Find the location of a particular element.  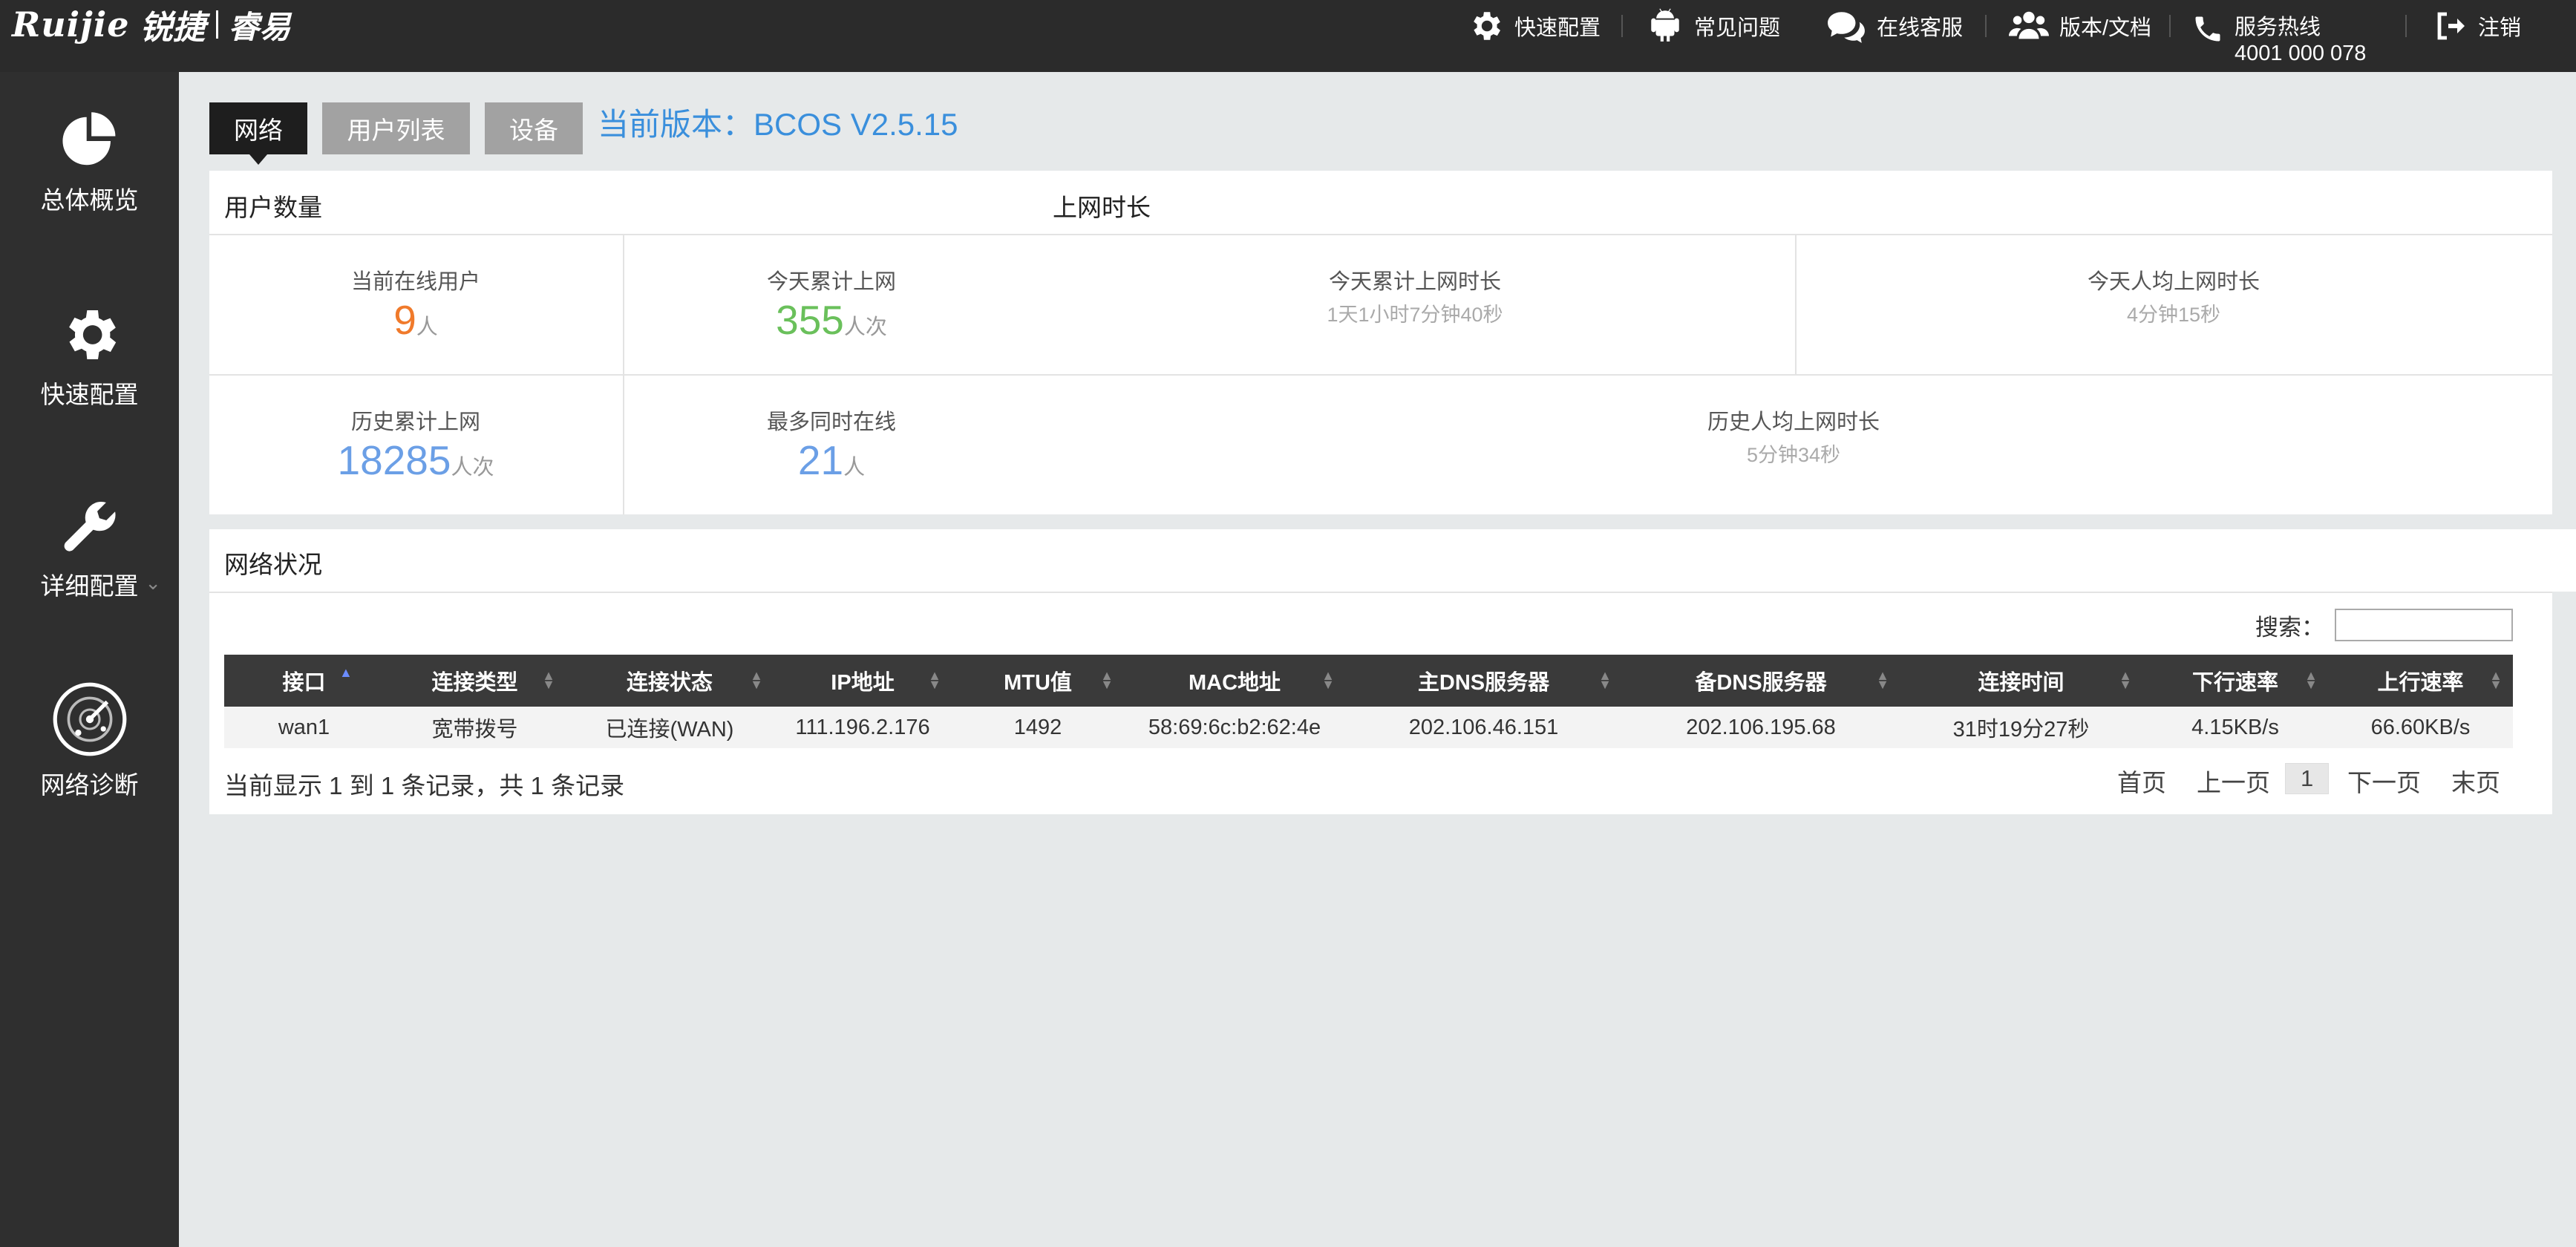

pager-prev: 上一页 is located at coordinates (2233, 781).